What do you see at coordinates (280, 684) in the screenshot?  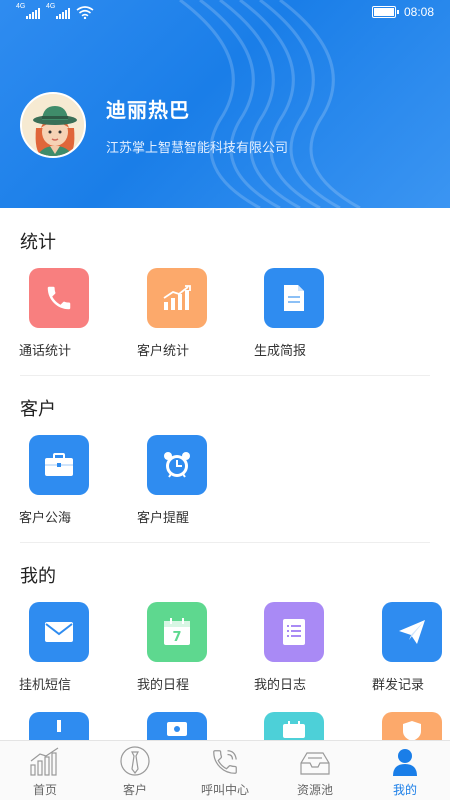 I see `tile-label: 我的日志` at bounding box center [280, 684].